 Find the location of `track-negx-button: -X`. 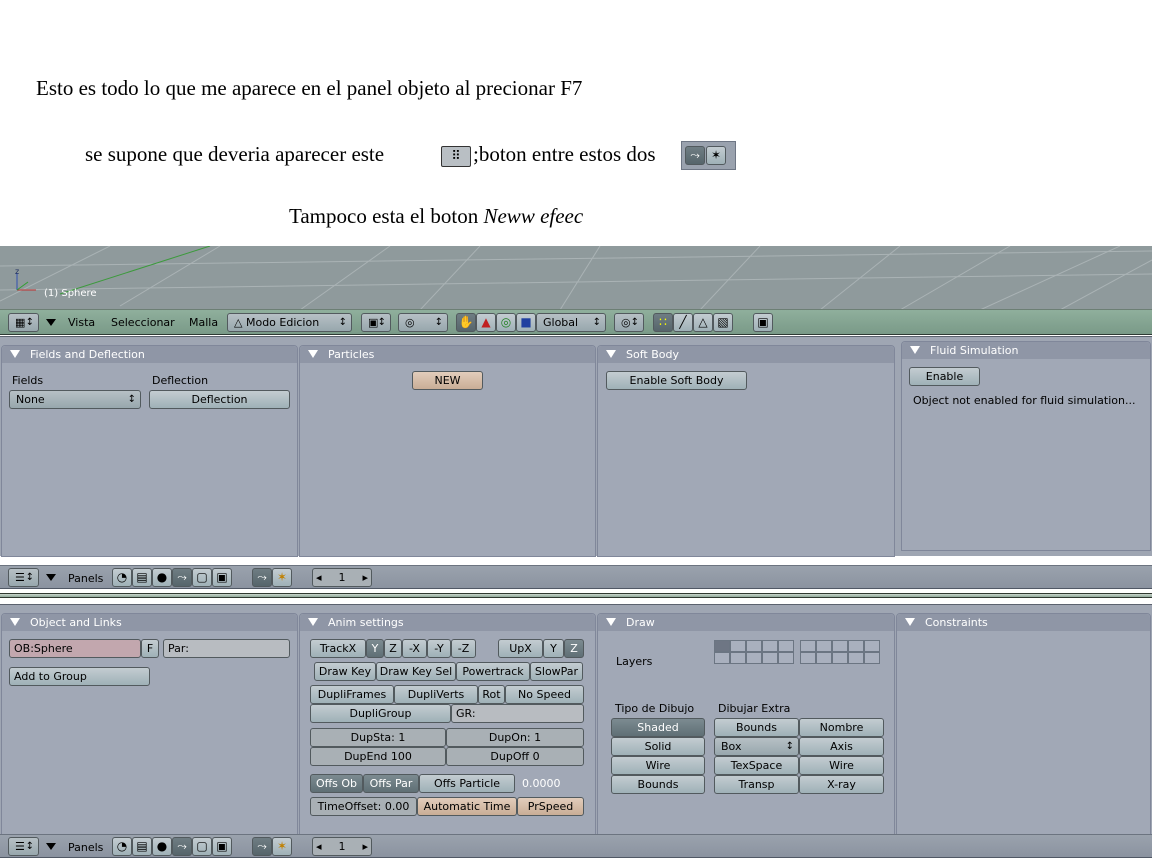

track-negx-button: -X is located at coordinates (414, 648).